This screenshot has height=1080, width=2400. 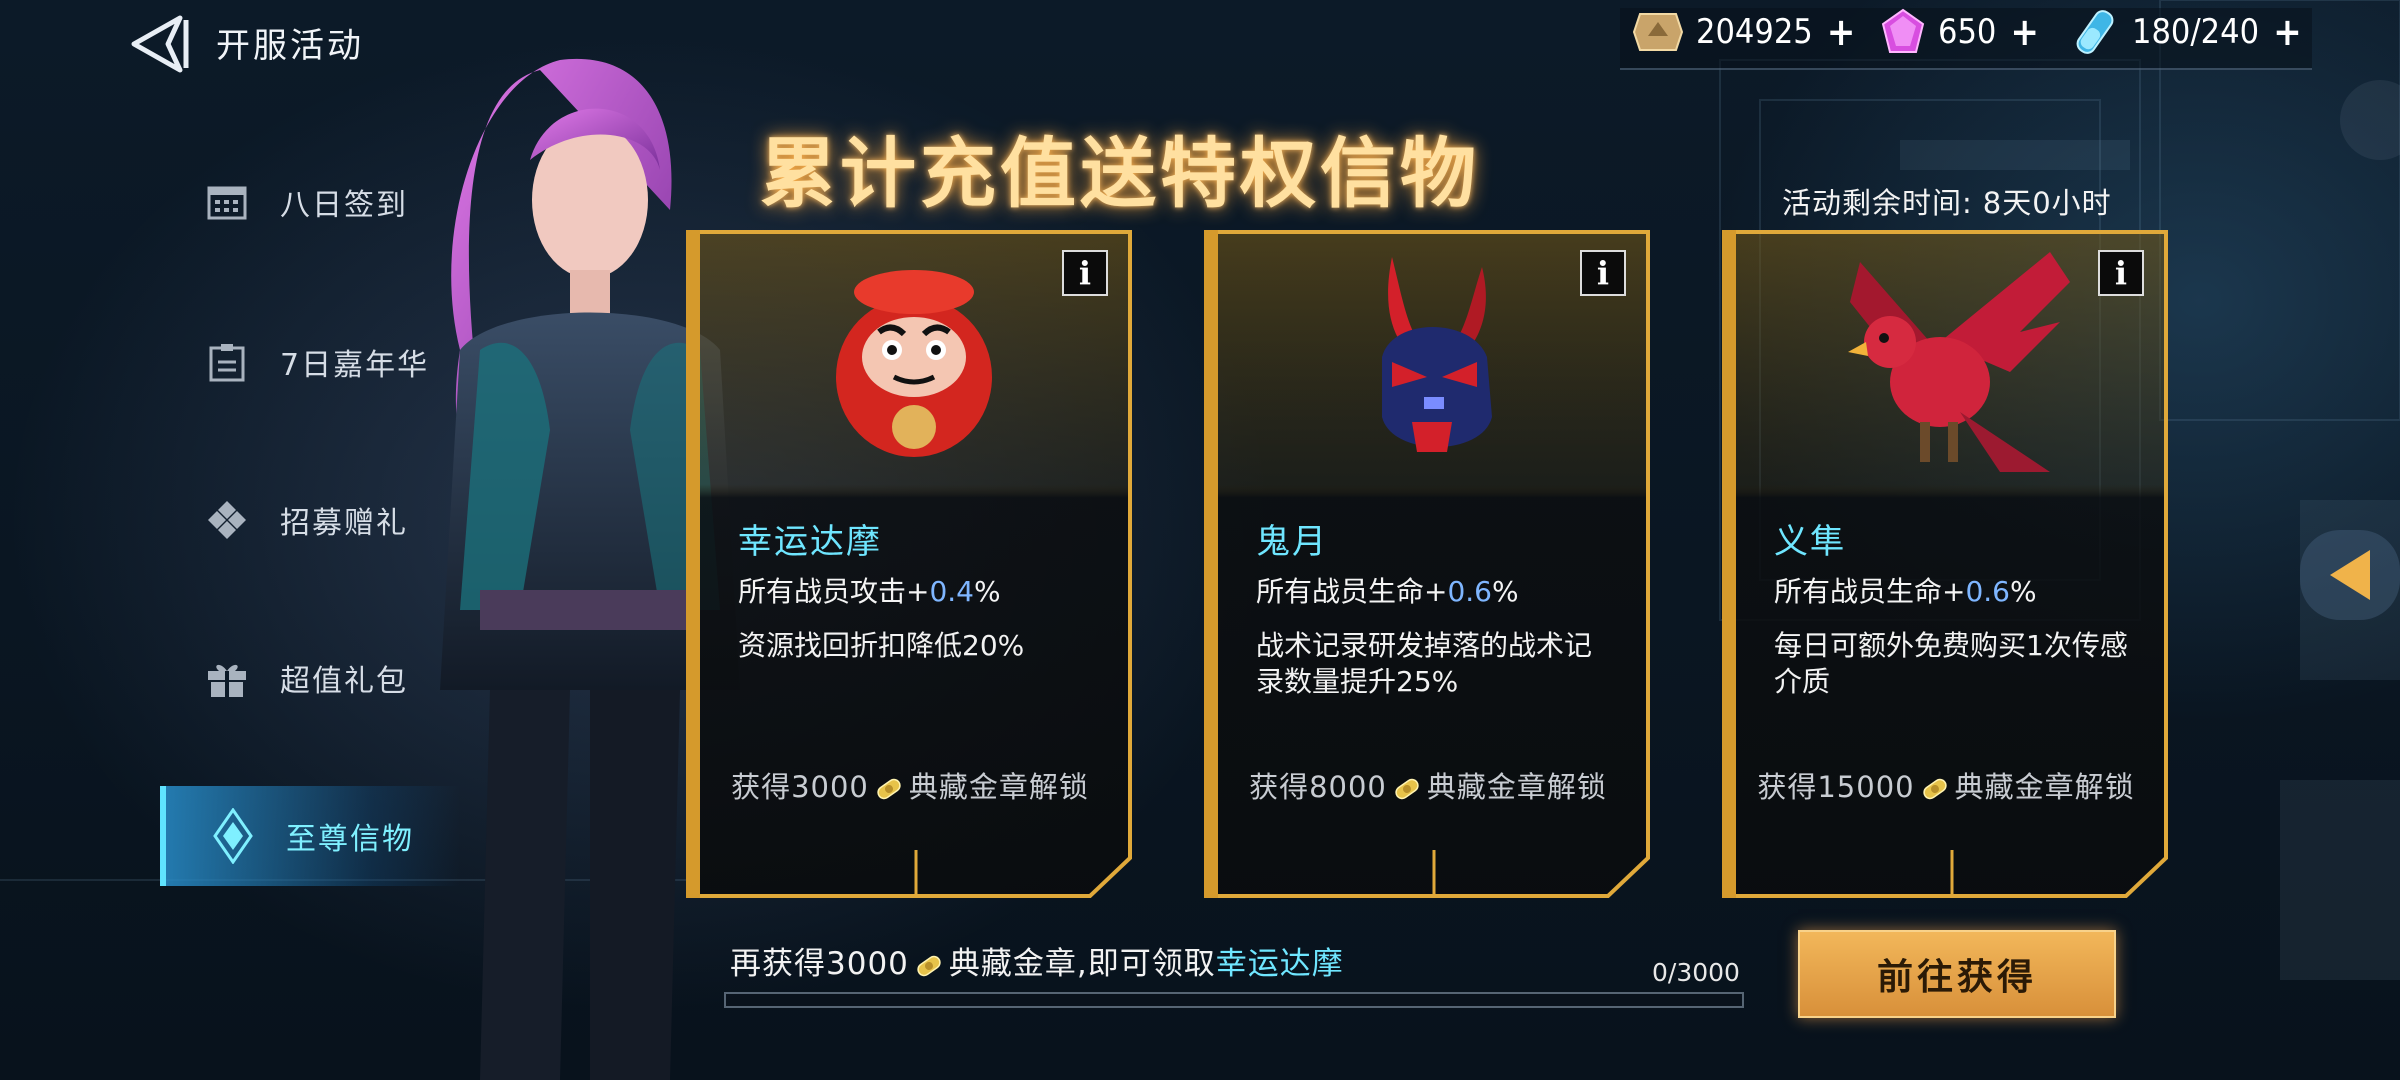 I want to click on sidebar-item-label: 超值礼包, so click(x=344, y=681).